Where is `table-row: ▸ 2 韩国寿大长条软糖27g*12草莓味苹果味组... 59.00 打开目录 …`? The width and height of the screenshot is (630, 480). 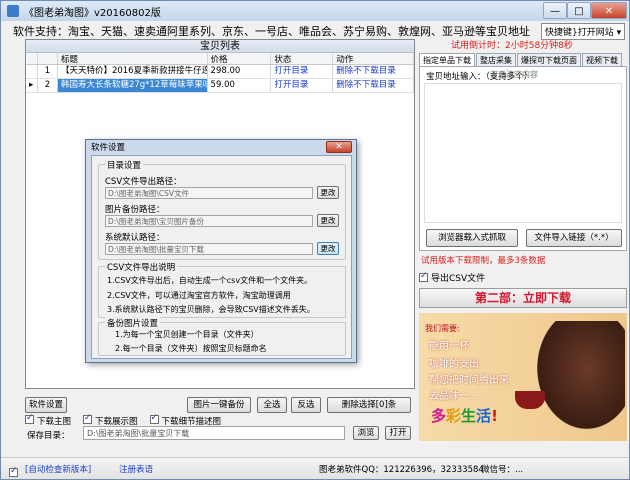
table-row: ▸ 2 韩国寿大长条软糖27g*12草莓味苹果味组... 59.00 打开目录 … is located at coordinates (220, 86).